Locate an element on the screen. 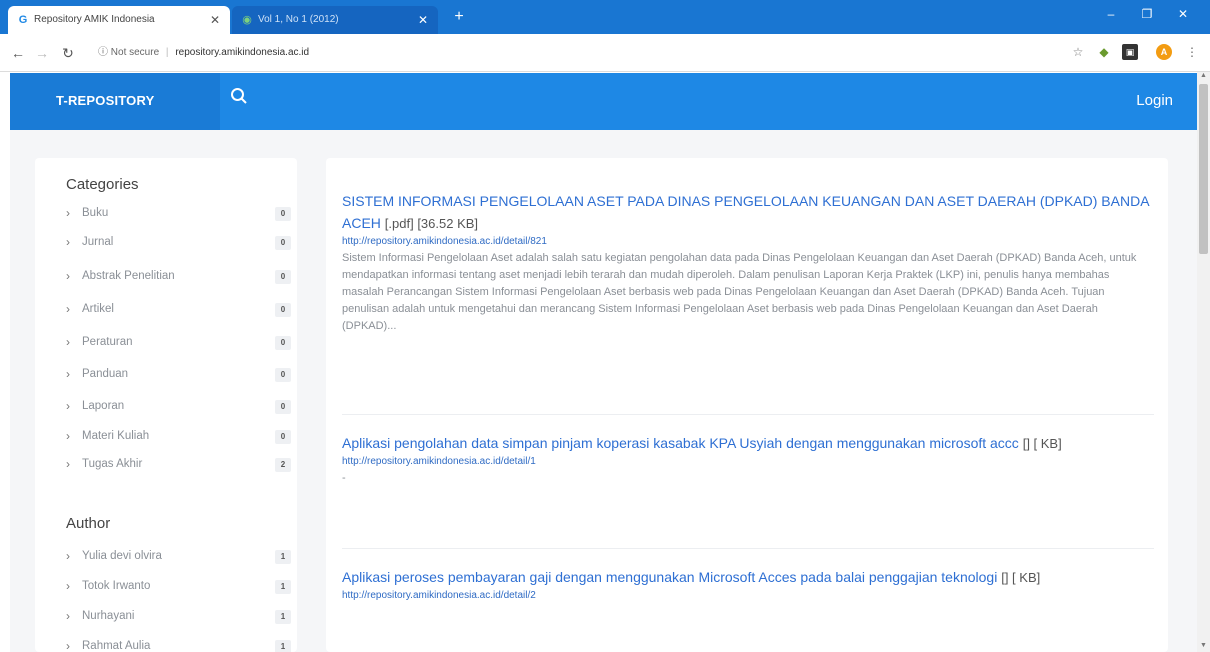 This screenshot has width=1210, height=652. scroll-up-arrow-icon: ▲ is located at coordinates (1203, 77).